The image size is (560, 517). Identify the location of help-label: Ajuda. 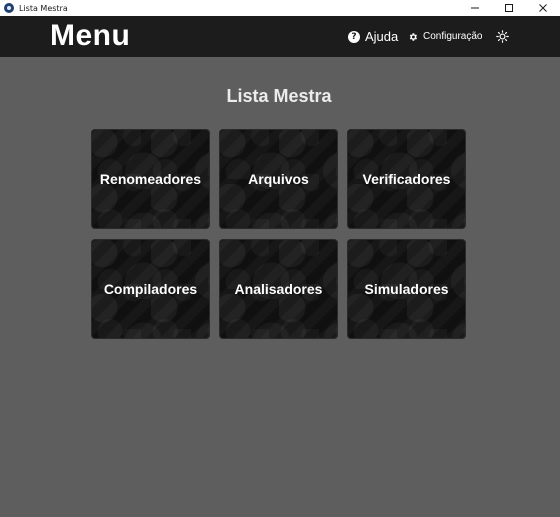
(382, 36).